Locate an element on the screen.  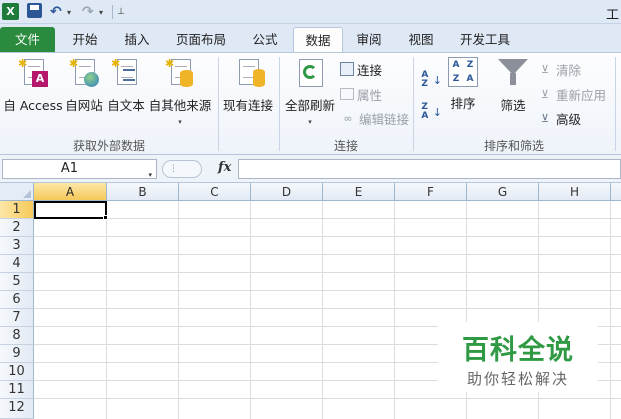
column-header-h: H is located at coordinates (575, 192).